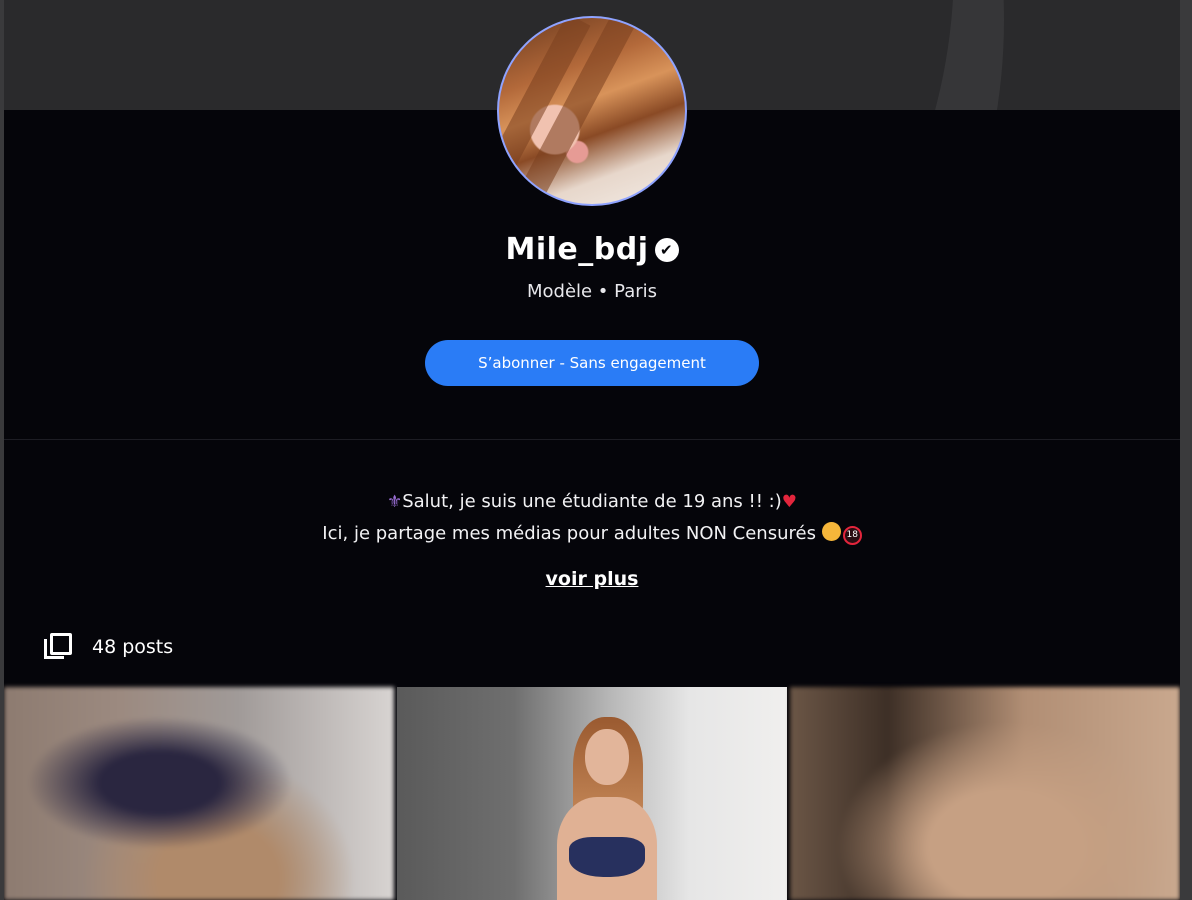 The width and height of the screenshot is (1192, 900). Describe the element at coordinates (394, 502) in the screenshot. I see `fleur-de-lis-icon: ⚜` at that location.